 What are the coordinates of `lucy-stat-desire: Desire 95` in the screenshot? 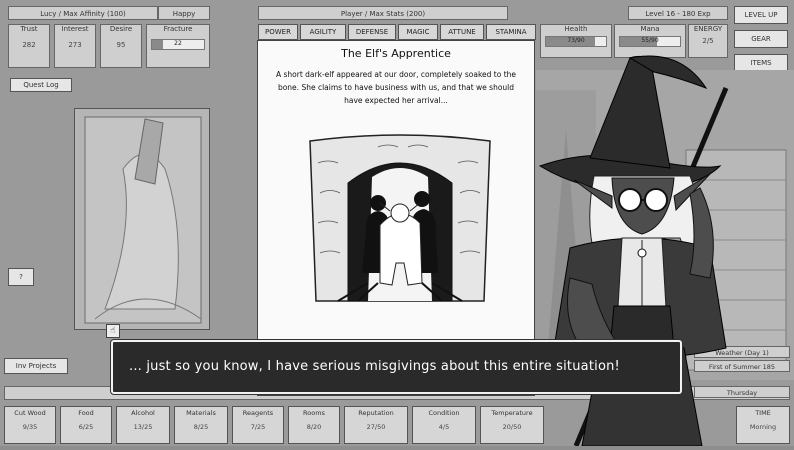 It's located at (121, 46).